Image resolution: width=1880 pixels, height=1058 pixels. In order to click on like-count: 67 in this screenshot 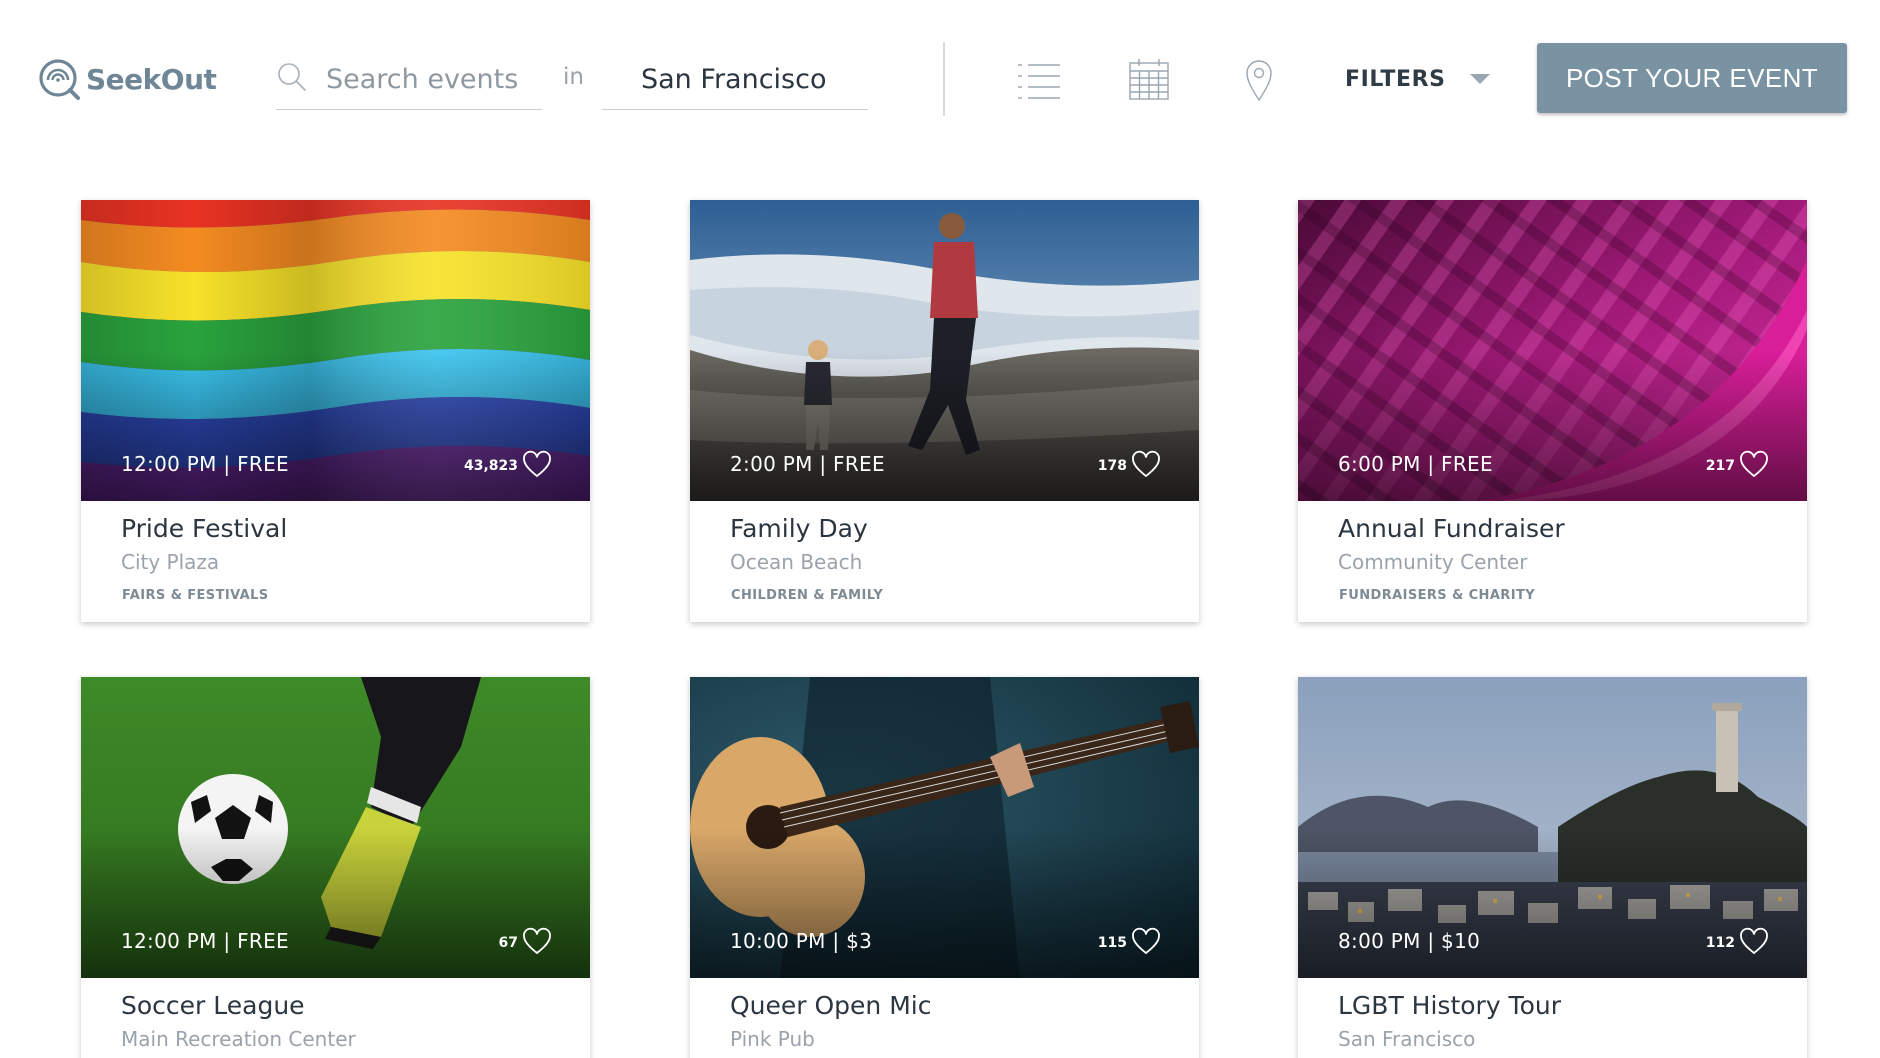, I will do `click(508, 943)`.